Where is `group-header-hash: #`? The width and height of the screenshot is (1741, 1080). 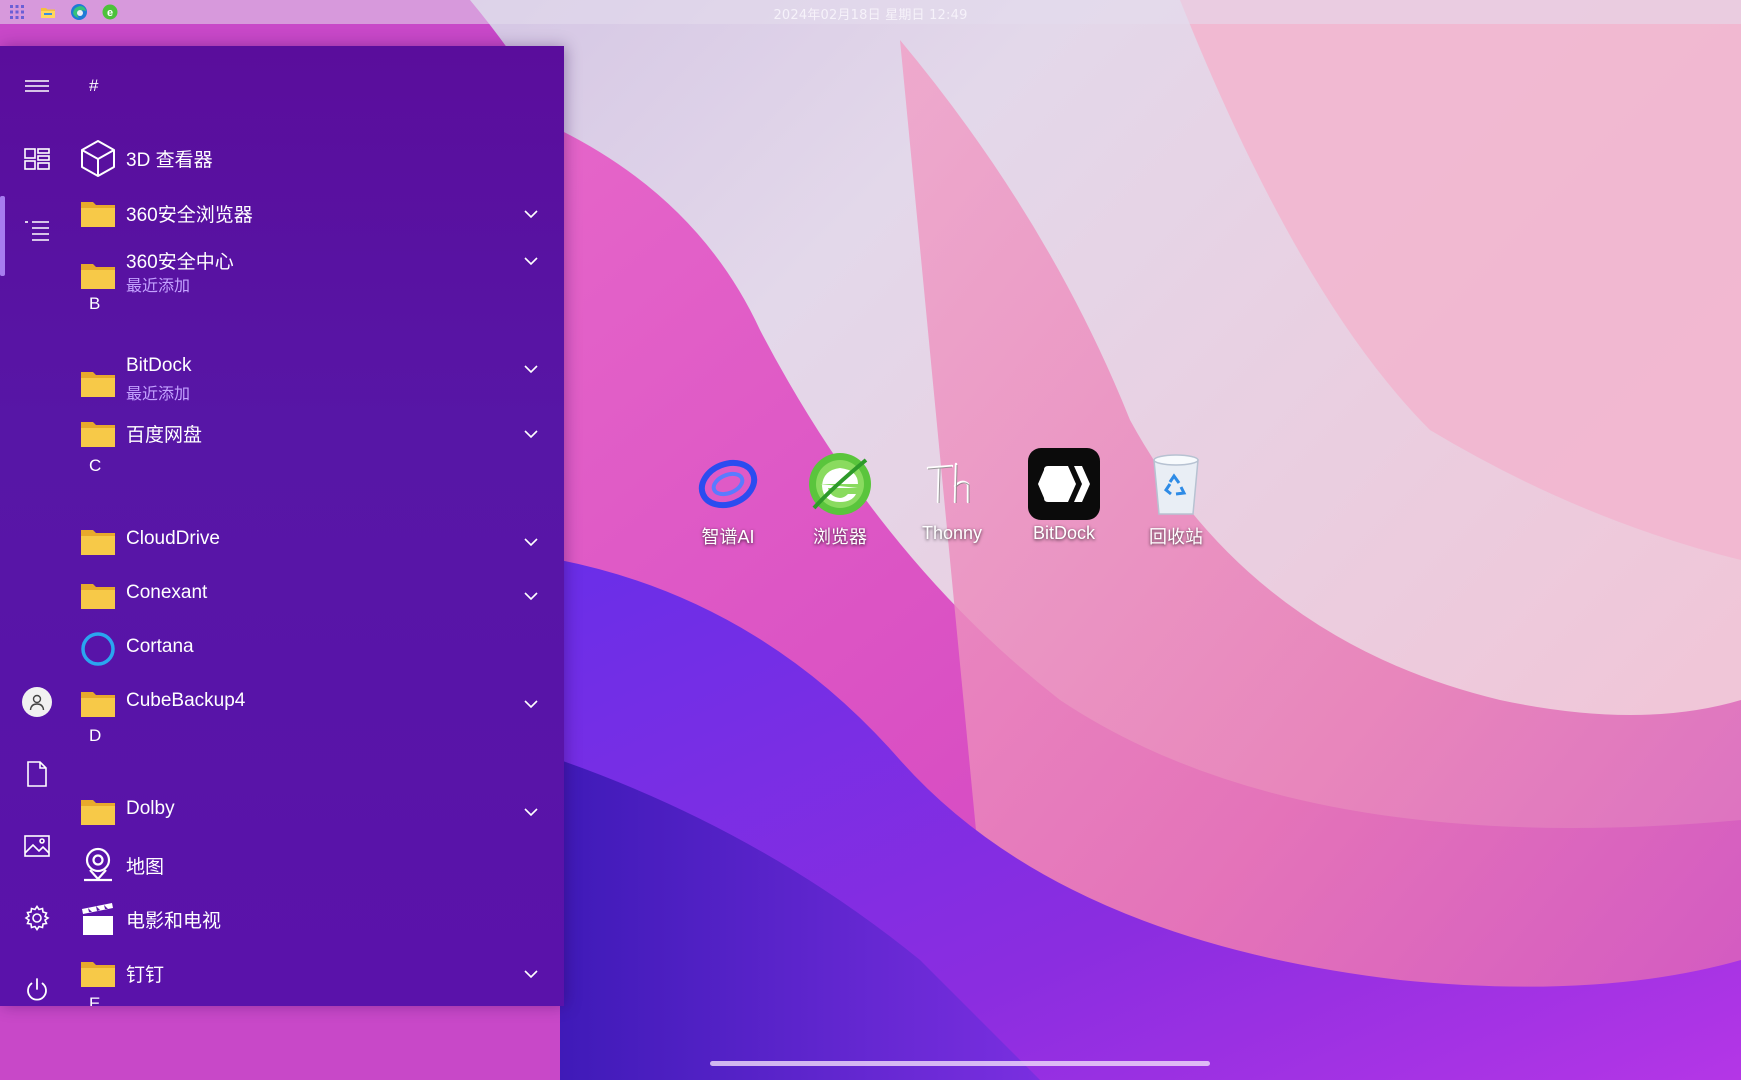 group-header-hash: # is located at coordinates (93, 86).